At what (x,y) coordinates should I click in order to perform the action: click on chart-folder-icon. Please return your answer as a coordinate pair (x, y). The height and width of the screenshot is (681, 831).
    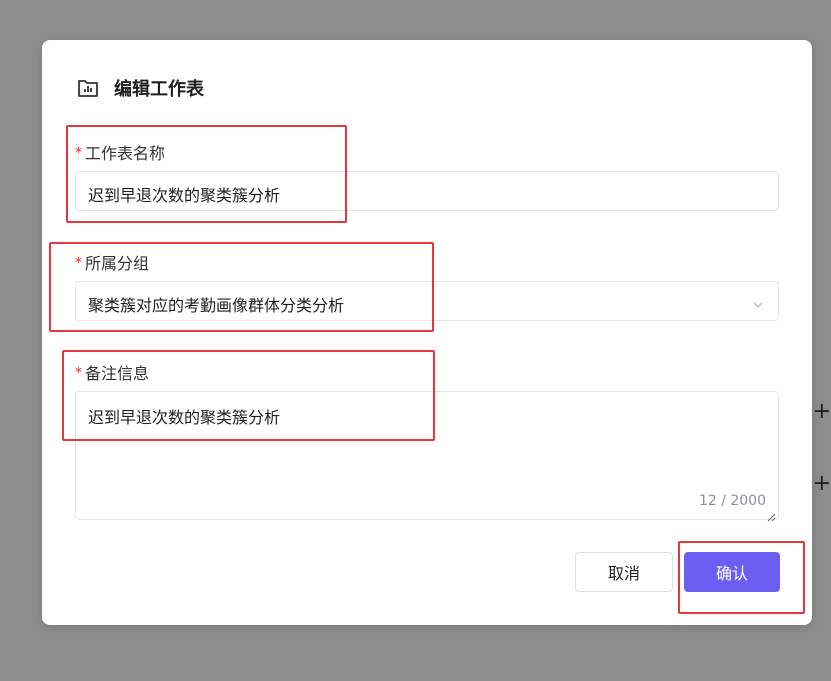
    Looking at the image, I should click on (88, 88).